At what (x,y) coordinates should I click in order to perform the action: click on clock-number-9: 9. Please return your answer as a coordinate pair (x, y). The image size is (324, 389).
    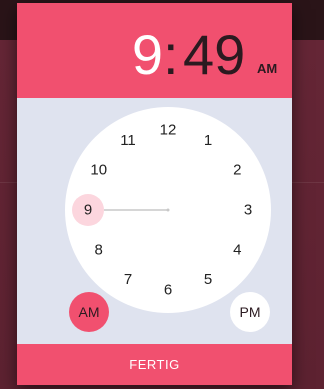
    Looking at the image, I should click on (88, 210).